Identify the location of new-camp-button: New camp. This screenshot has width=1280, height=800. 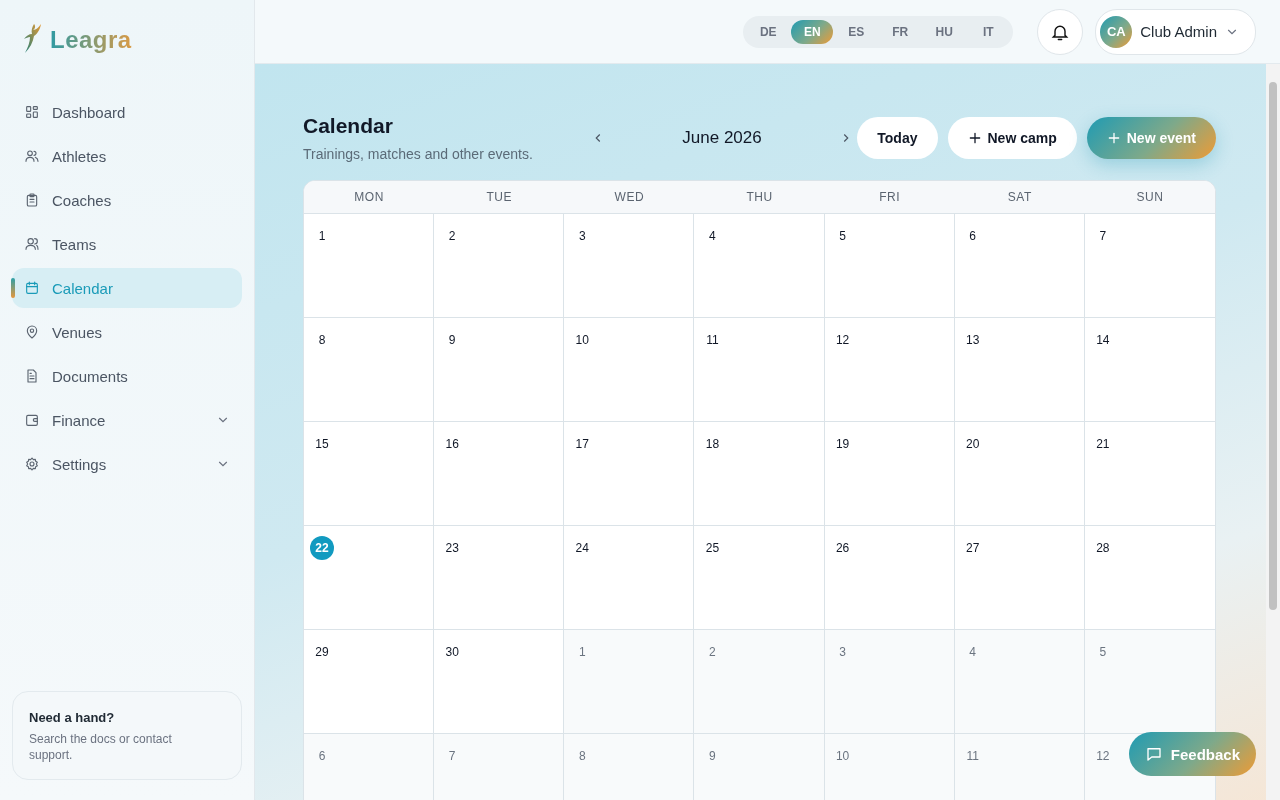
(1012, 138).